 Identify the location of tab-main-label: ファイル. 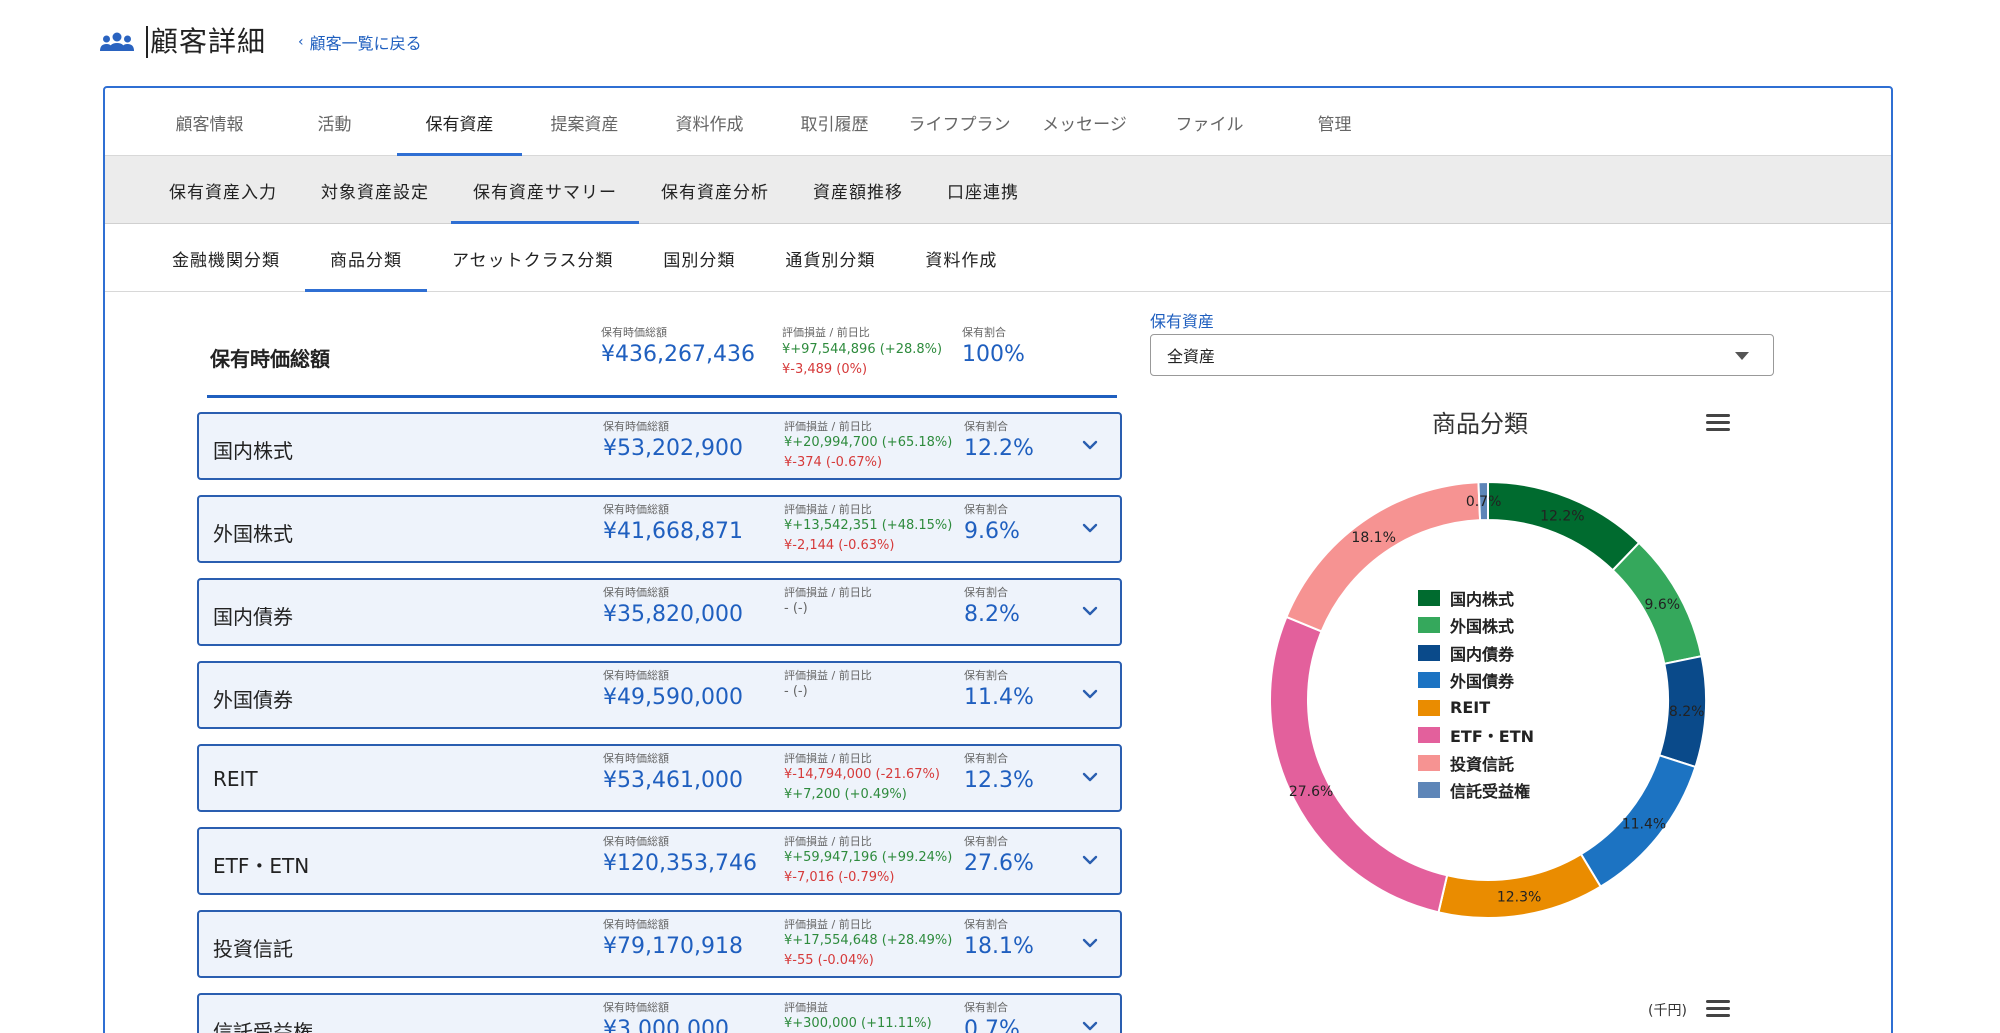
(1209, 124).